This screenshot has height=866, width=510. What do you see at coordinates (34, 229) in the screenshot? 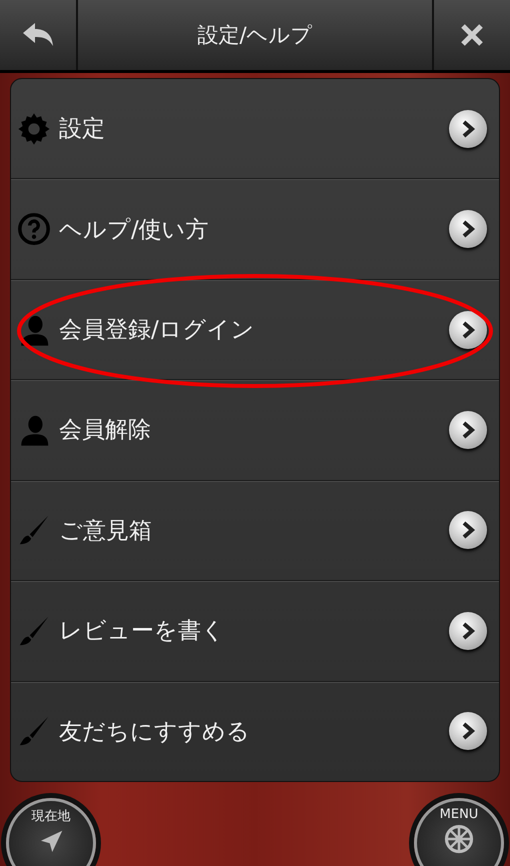
I see `help-icon` at bounding box center [34, 229].